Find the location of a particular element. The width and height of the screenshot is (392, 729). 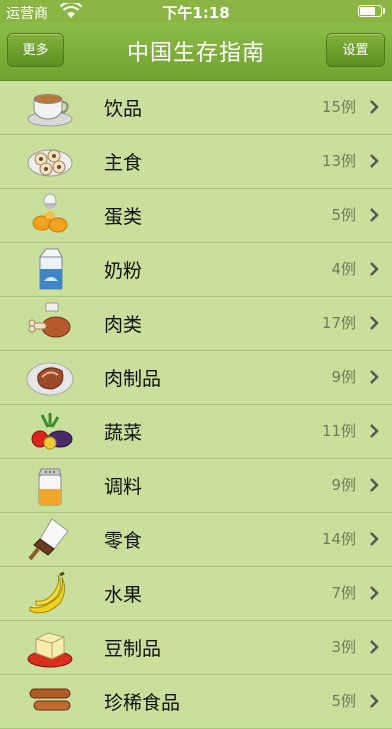

list-item-fruit: 水果 7例 is located at coordinates (196, 594).